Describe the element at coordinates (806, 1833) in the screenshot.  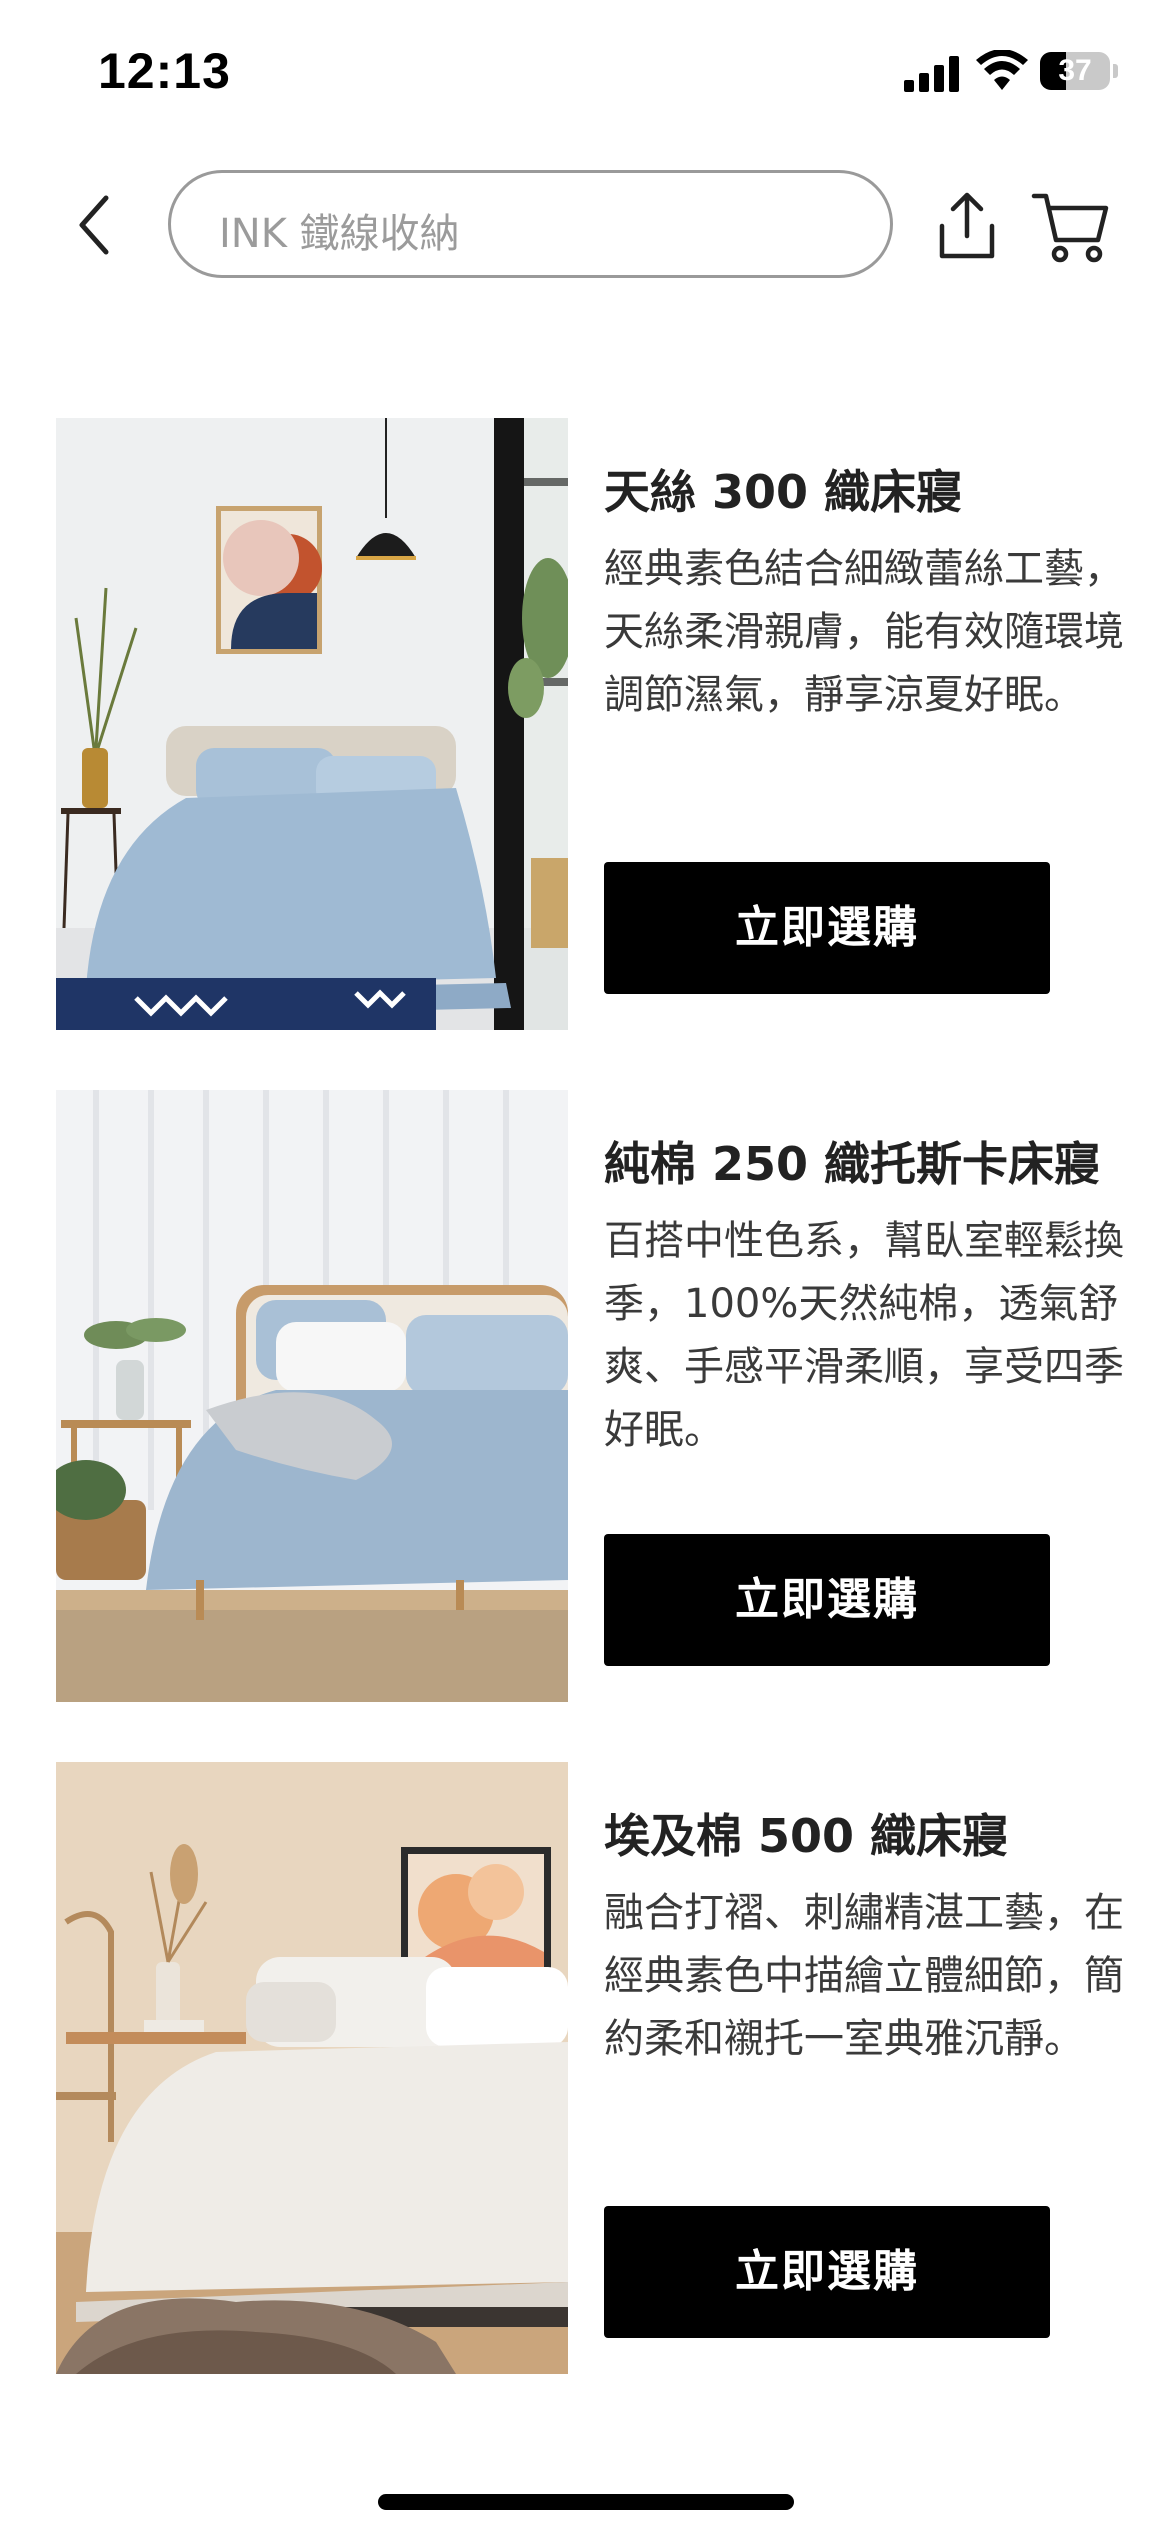
I see `product-title: 埃及棉 500 織床寢` at that location.